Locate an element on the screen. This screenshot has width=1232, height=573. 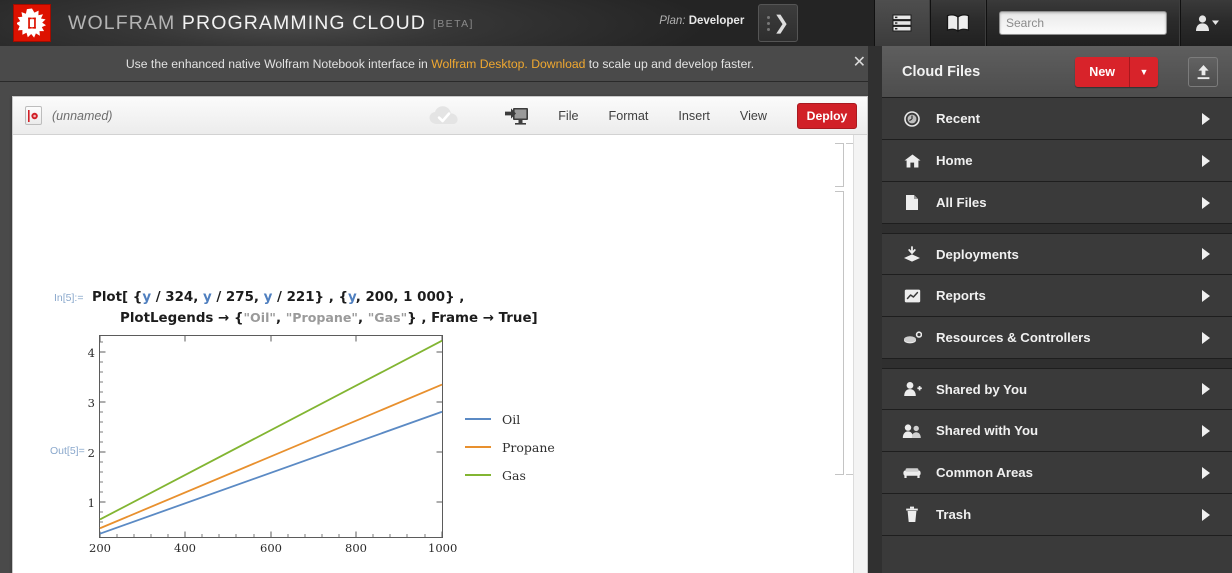
cell-grid-button is located at coordinates (902, 23).